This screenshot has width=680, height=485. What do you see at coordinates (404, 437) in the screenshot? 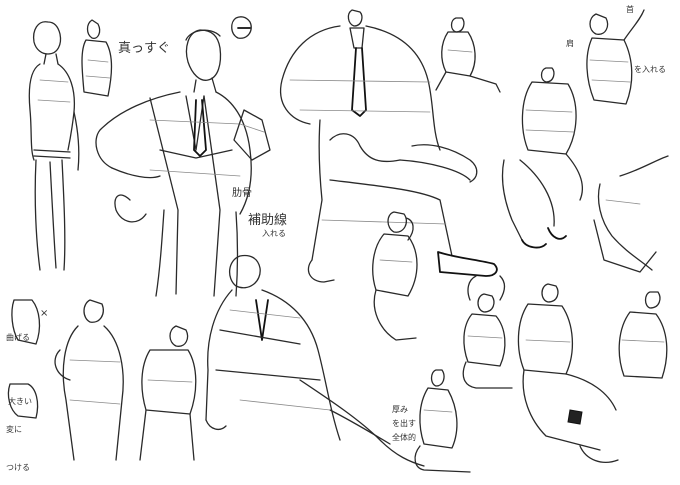
I see `note-vary: 全体的` at bounding box center [404, 437].